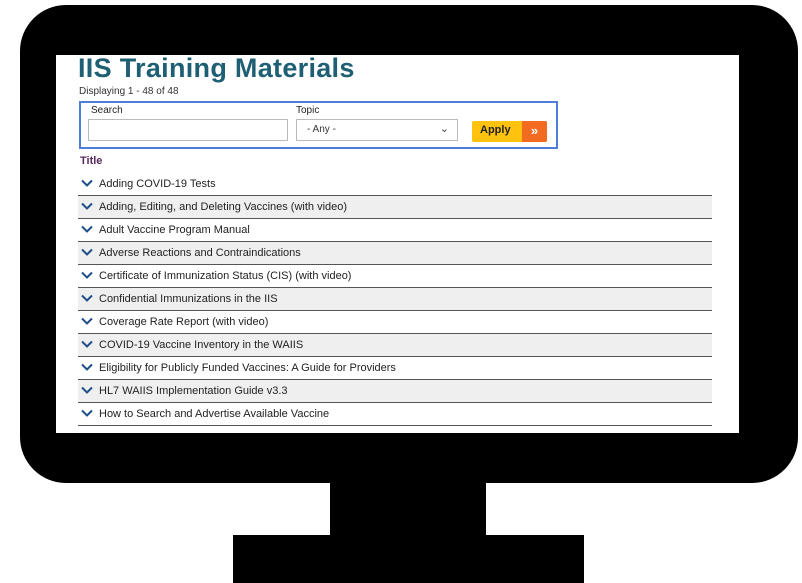 The image size is (802, 583). What do you see at coordinates (91, 161) in the screenshot?
I see `title-column-header: Title` at bounding box center [91, 161].